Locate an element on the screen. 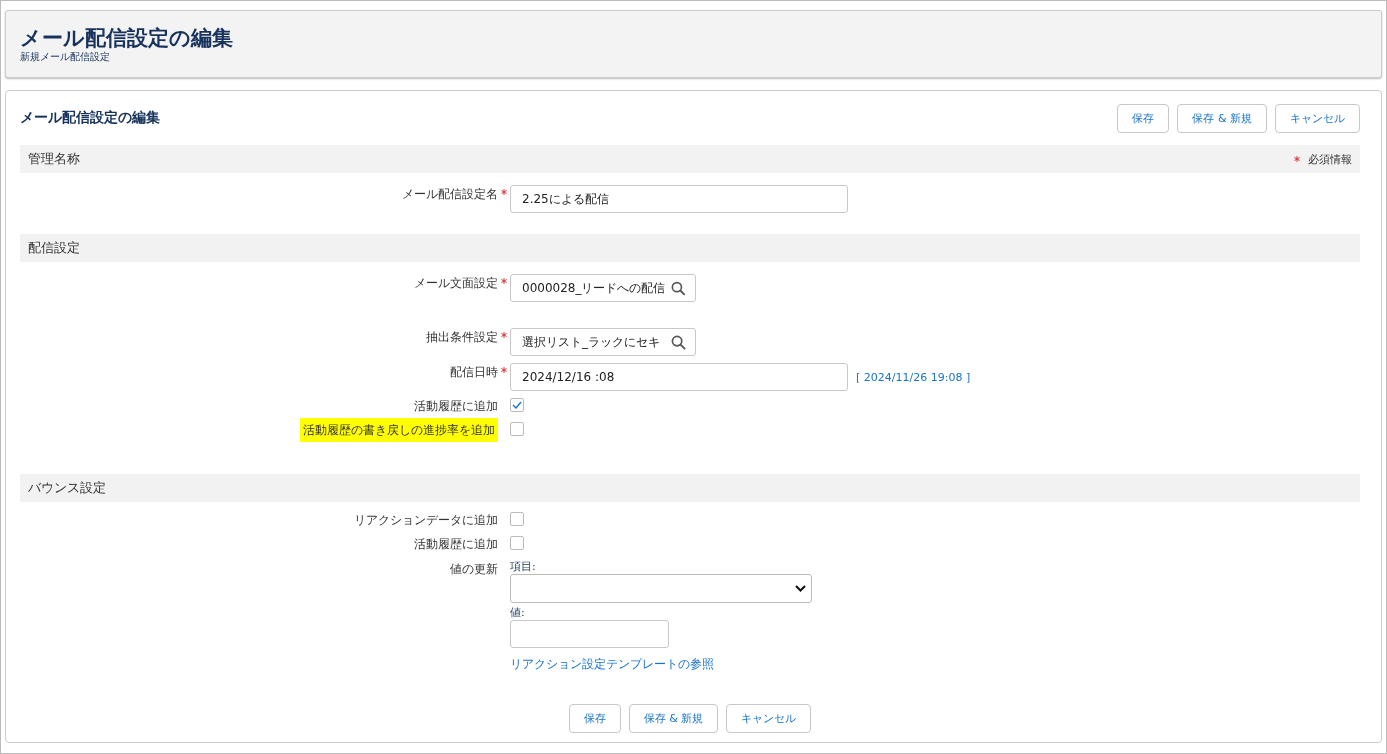 The image size is (1387, 754). text-field: 2.25による配信 is located at coordinates (679, 199).